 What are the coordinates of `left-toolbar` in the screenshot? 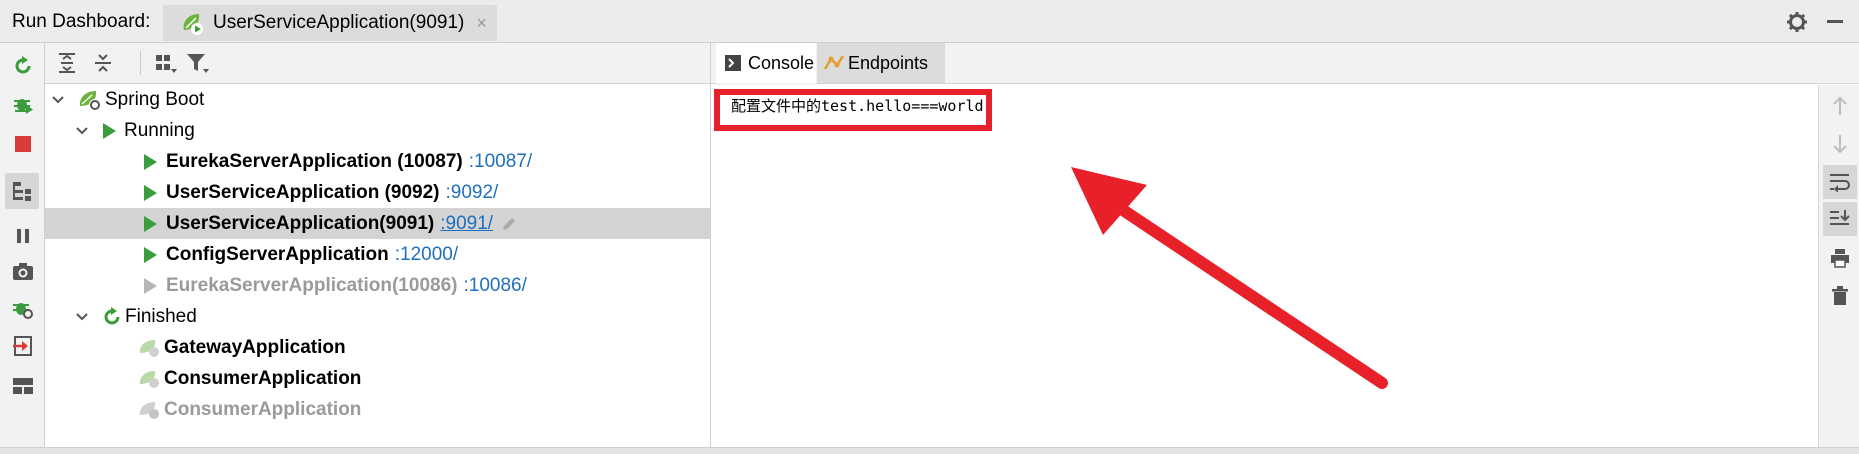 It's located at (22, 245).